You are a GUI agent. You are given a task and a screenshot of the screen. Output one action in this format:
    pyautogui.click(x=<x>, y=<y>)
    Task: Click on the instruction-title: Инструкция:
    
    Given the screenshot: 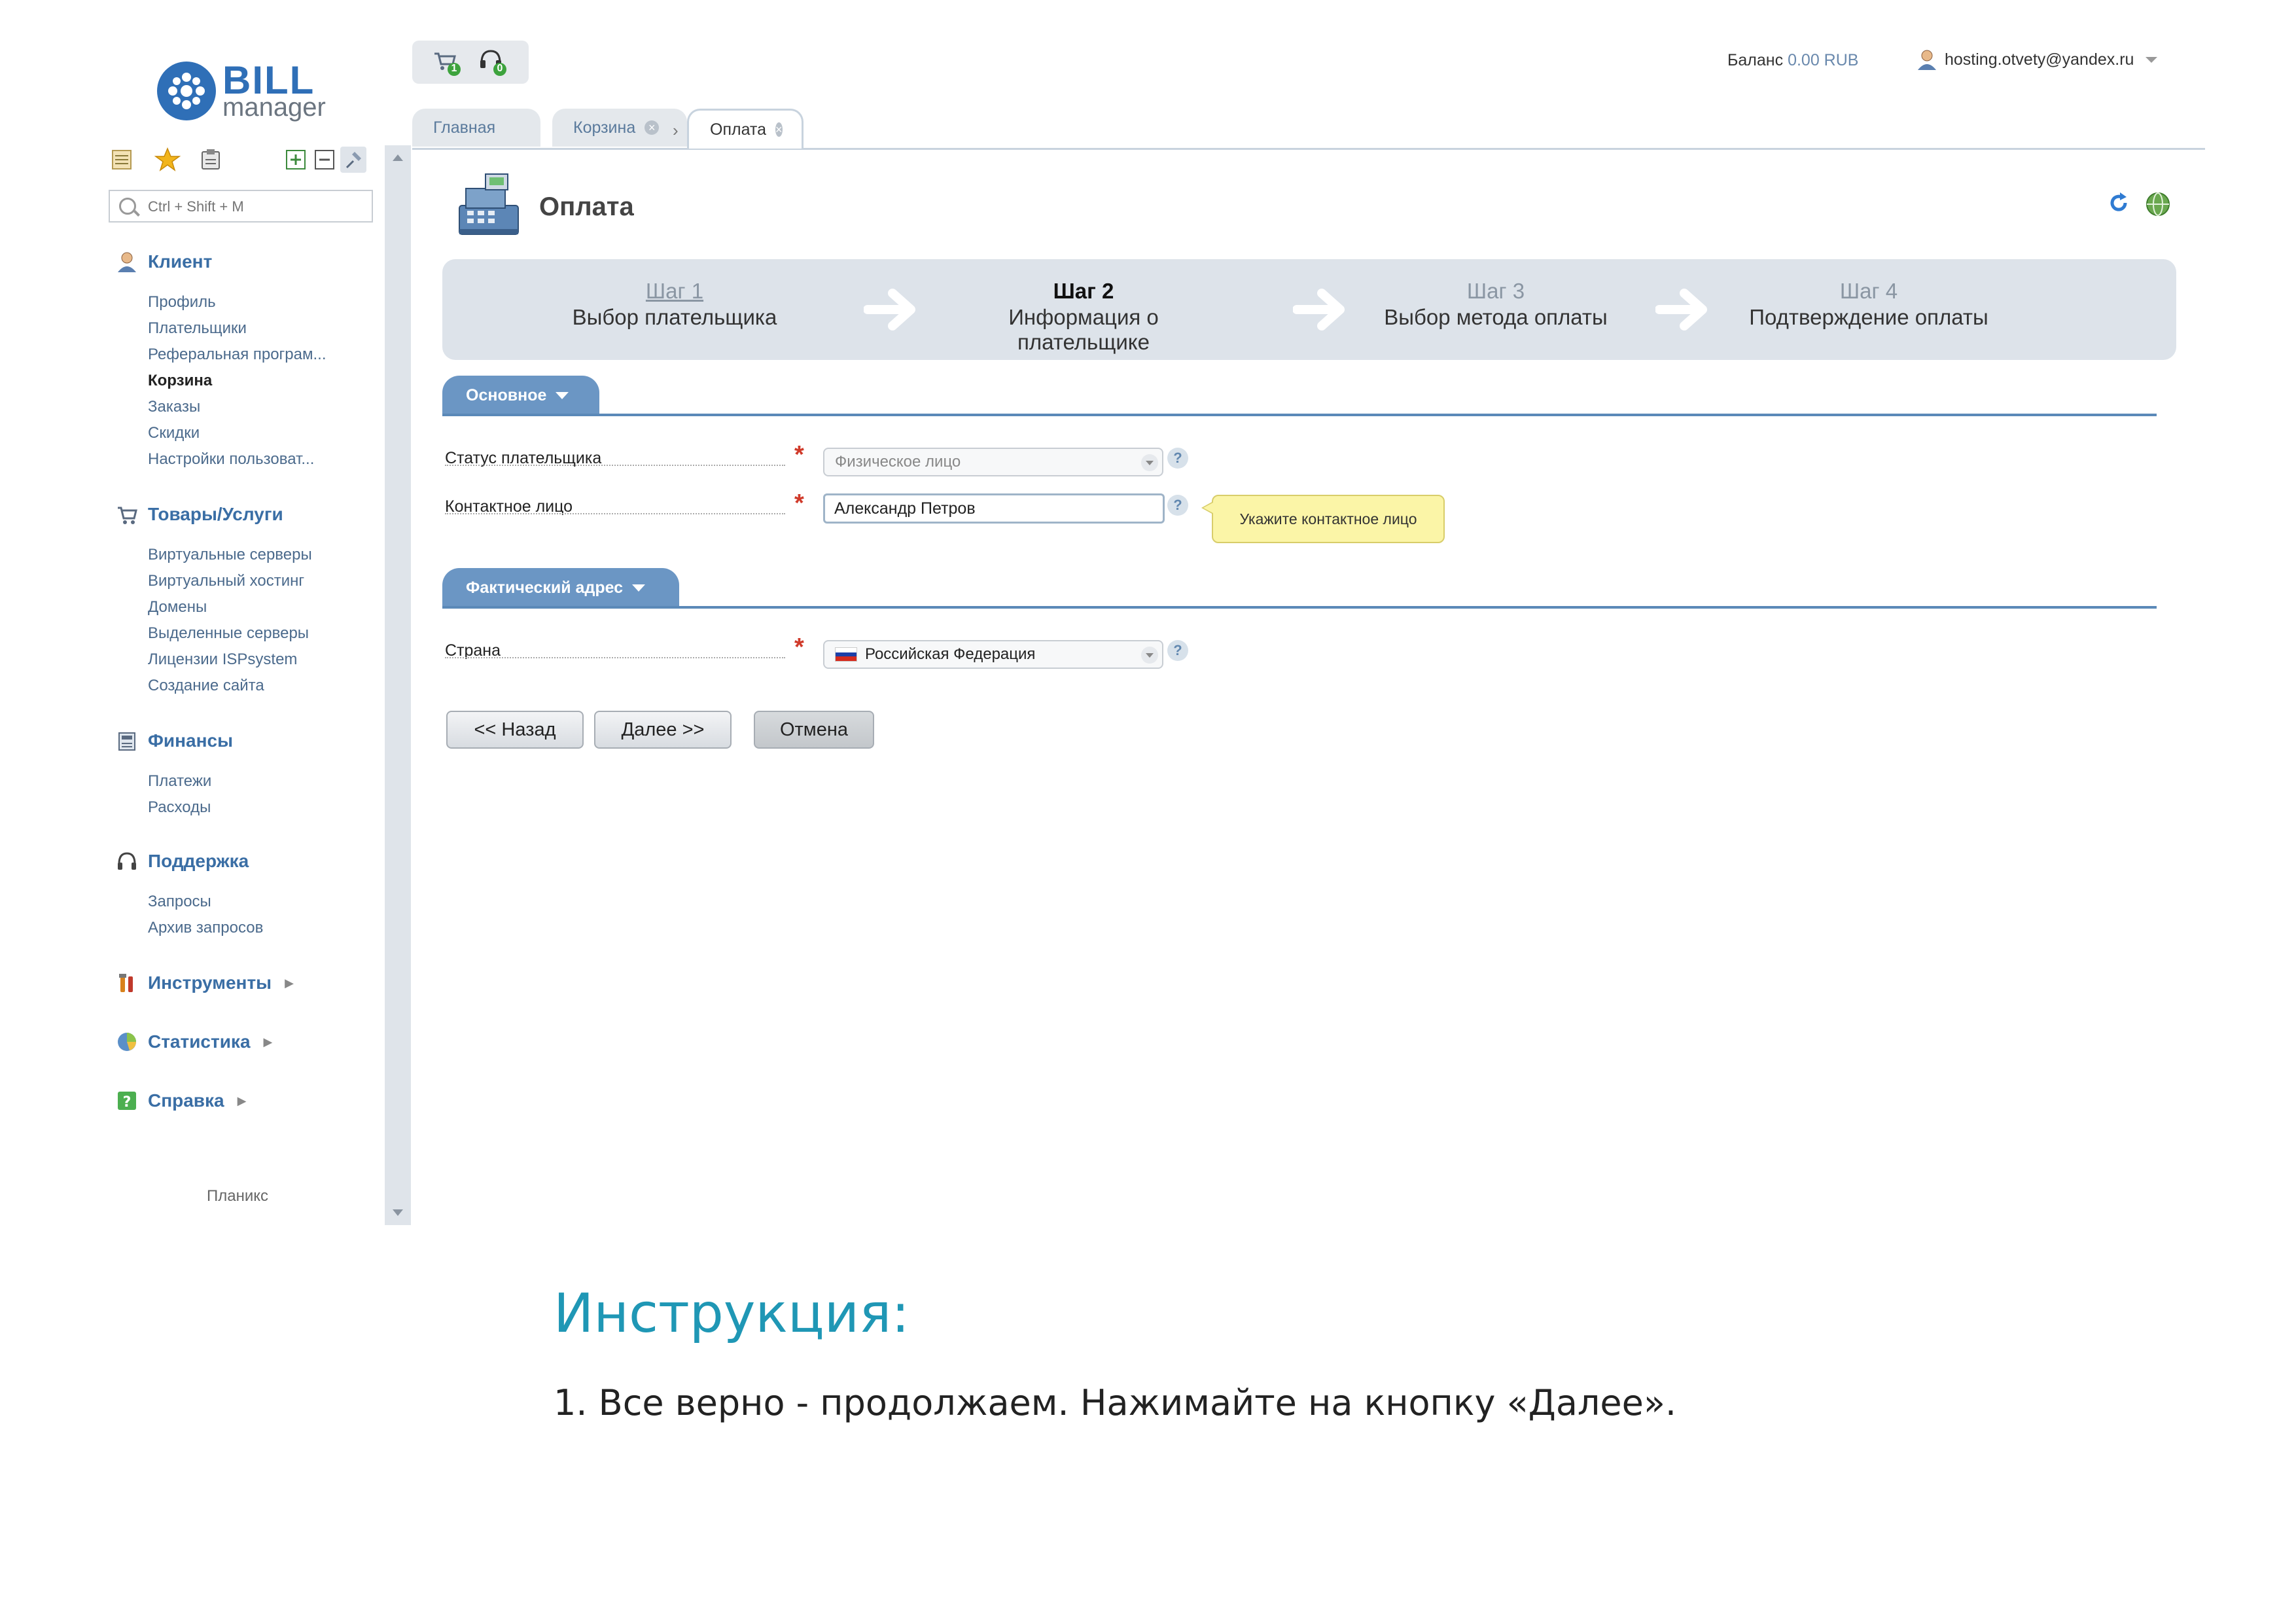 What is the action you would take?
    pyautogui.click(x=732, y=1314)
    